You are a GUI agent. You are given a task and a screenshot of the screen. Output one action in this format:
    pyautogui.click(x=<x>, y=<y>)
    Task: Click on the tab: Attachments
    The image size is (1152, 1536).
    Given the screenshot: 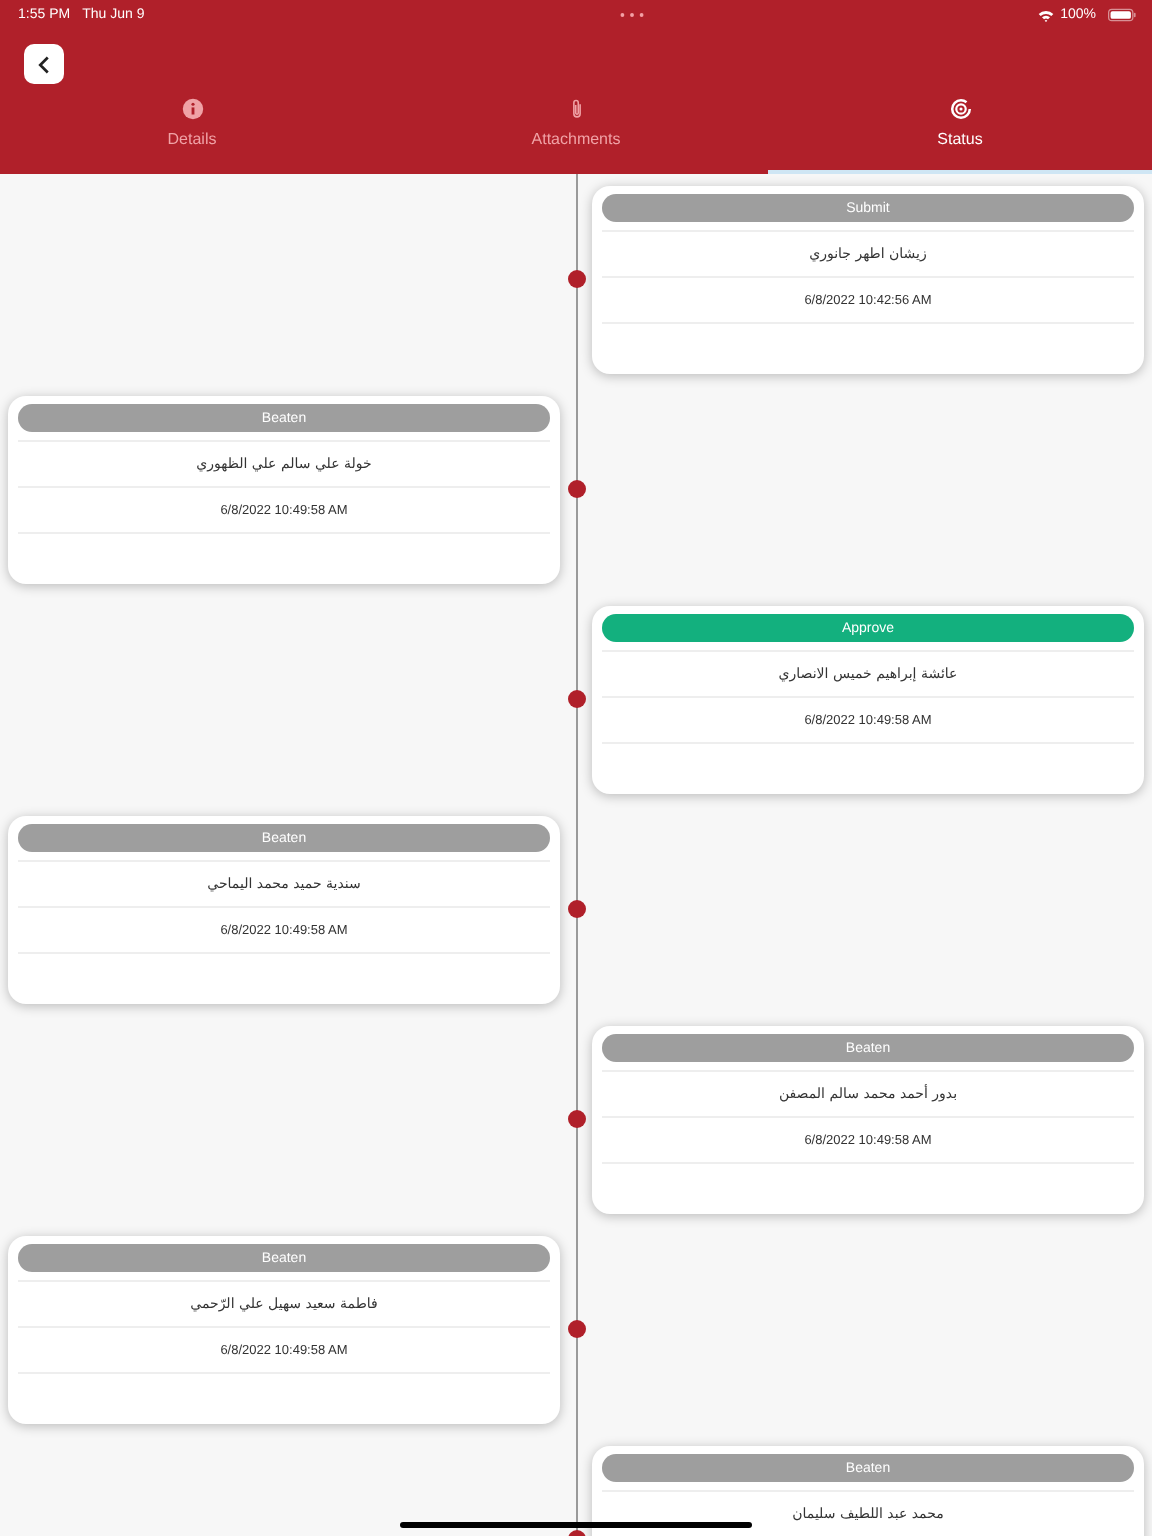 What is the action you would take?
    pyautogui.click(x=576, y=135)
    